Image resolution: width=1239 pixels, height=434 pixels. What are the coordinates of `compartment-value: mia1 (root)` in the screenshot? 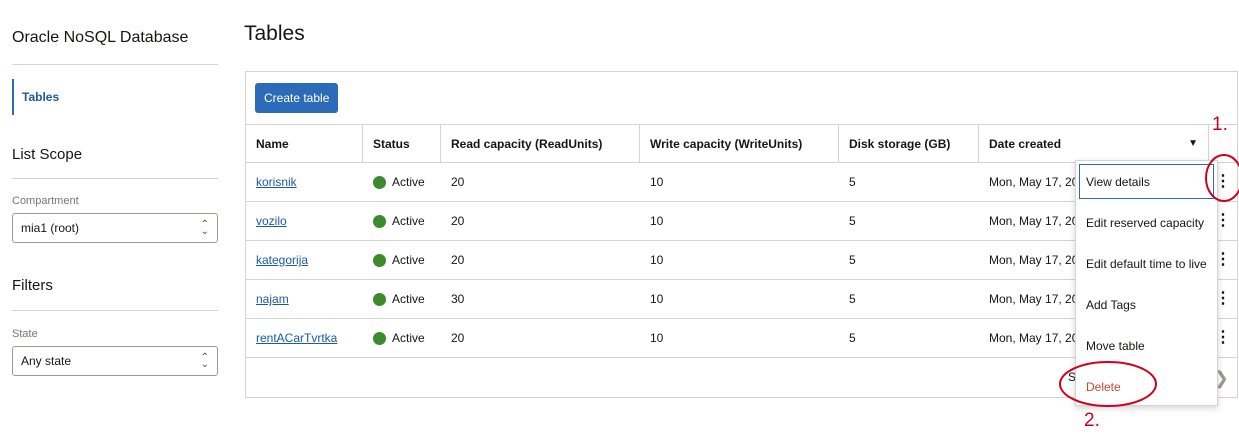 It's located at (50, 228).